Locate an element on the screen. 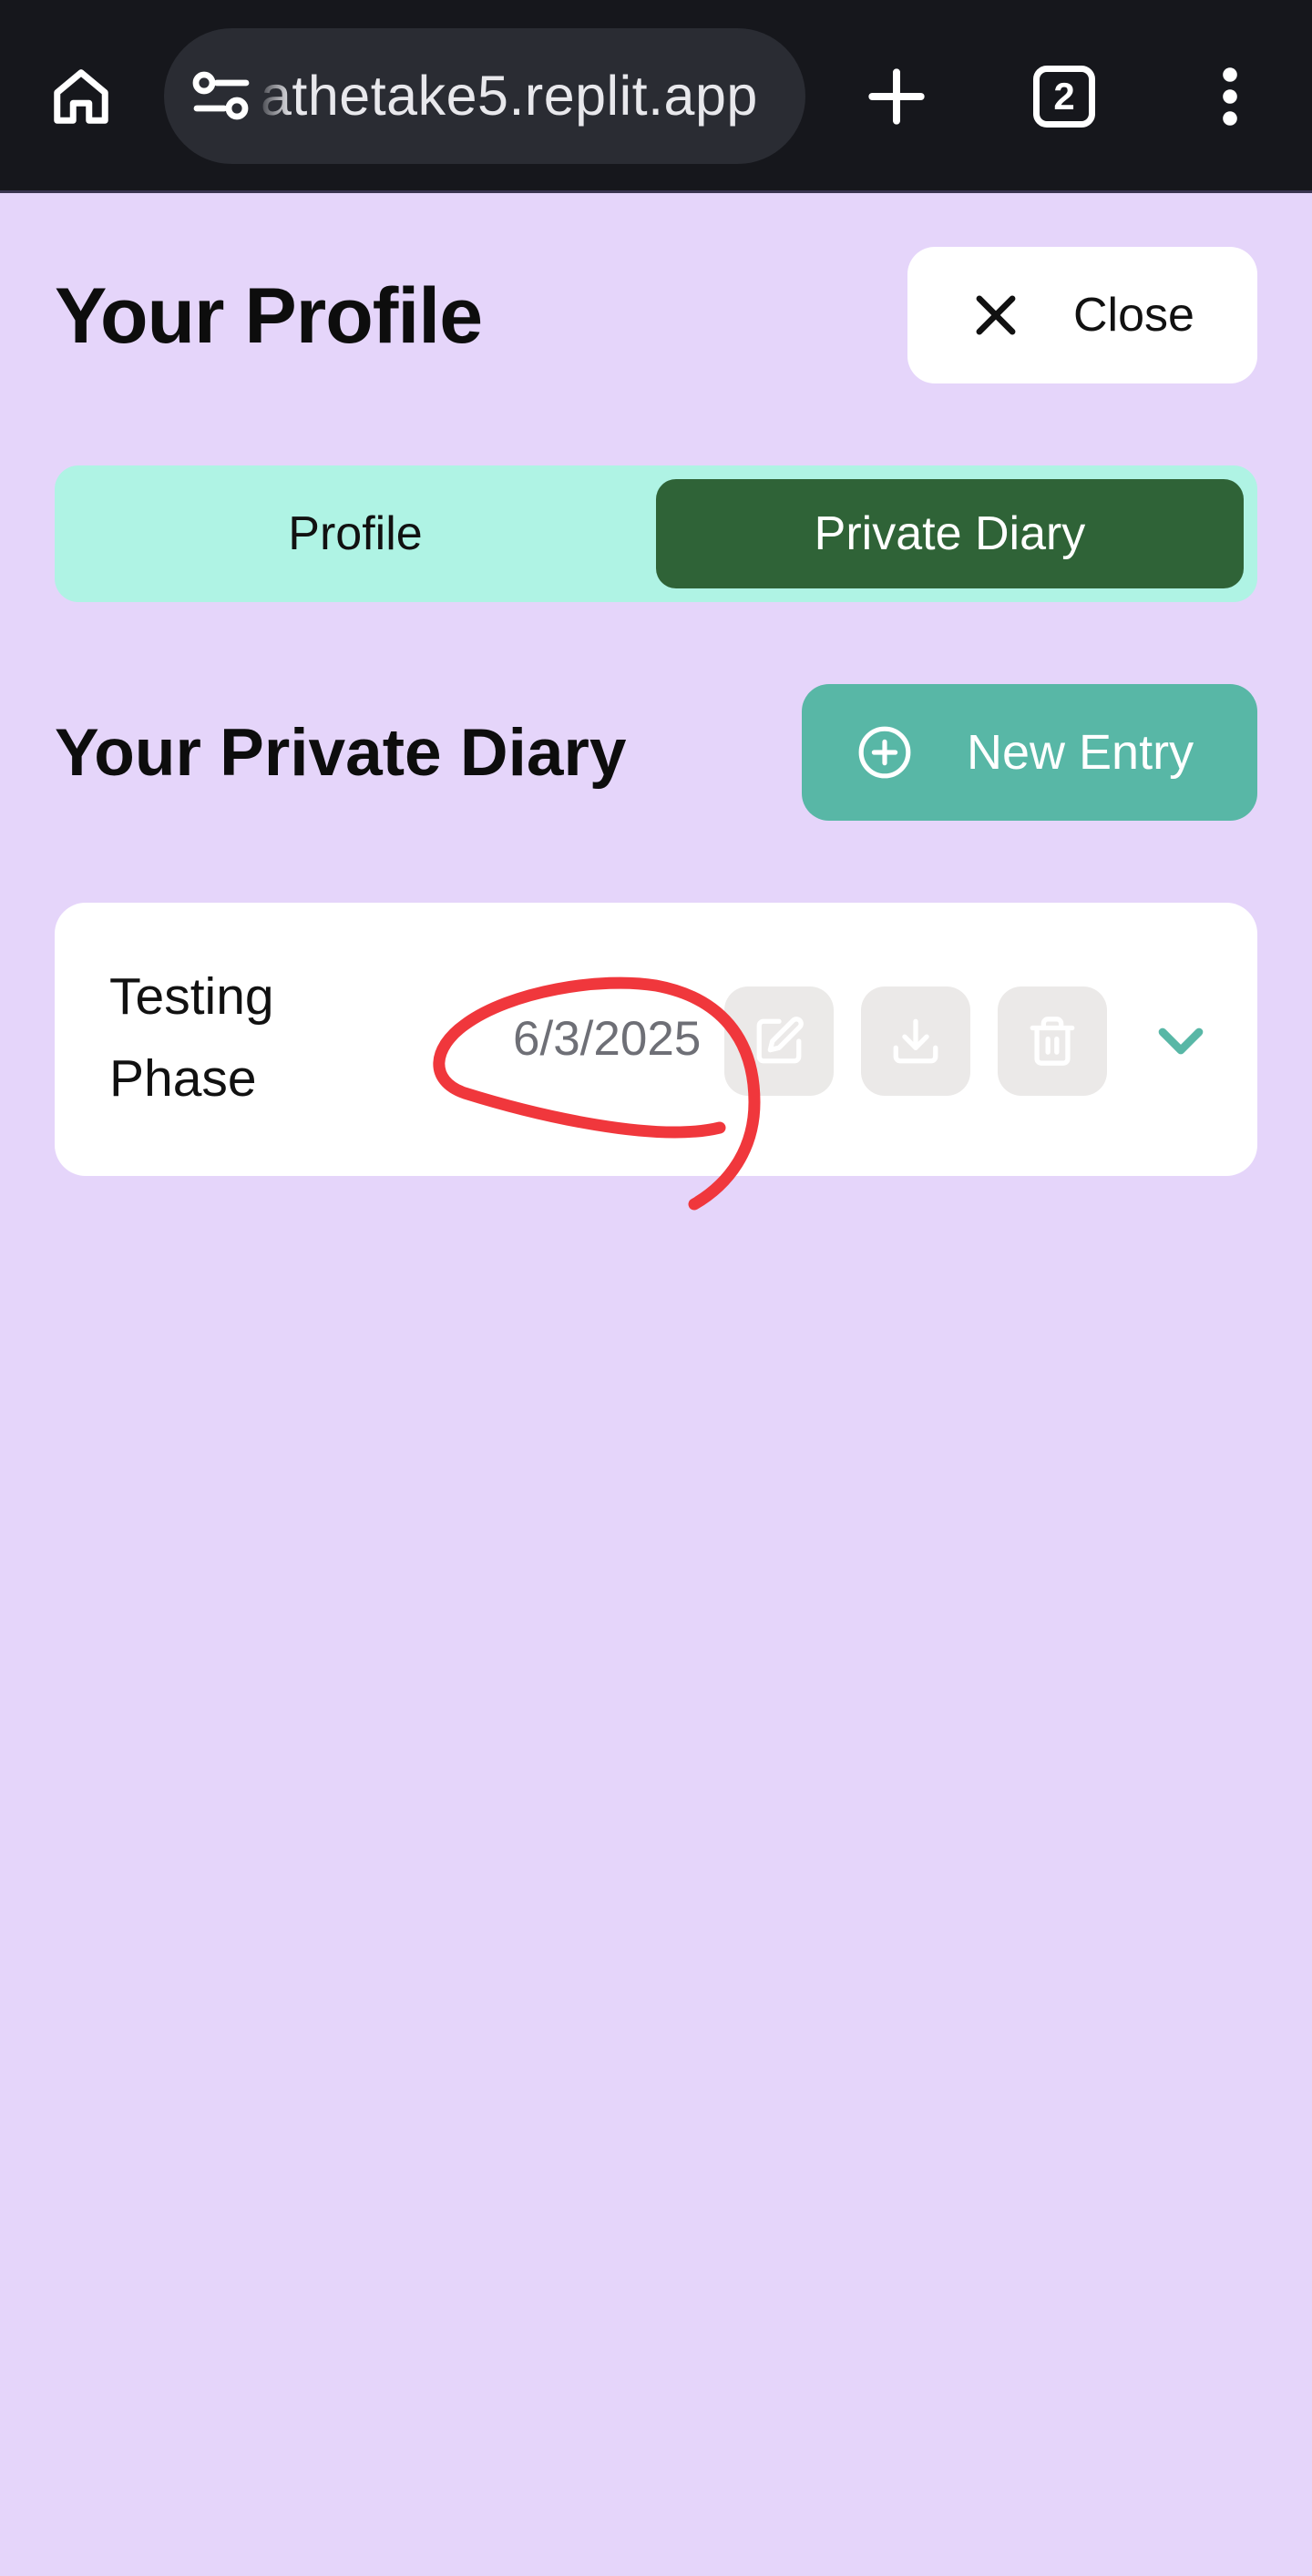 The image size is (1312, 2576). tab-private-diary: Private Diary is located at coordinates (950, 533).